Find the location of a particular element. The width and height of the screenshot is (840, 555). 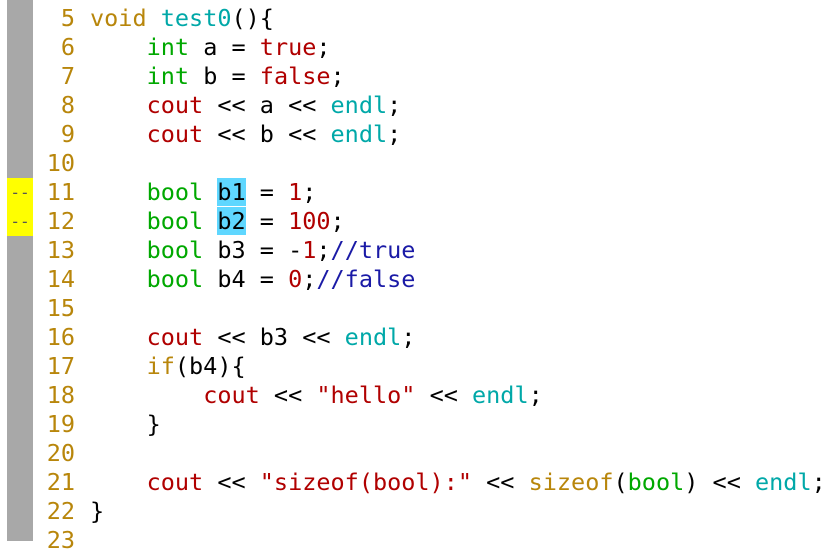

line-number: 16 is located at coordinates (60, 337).